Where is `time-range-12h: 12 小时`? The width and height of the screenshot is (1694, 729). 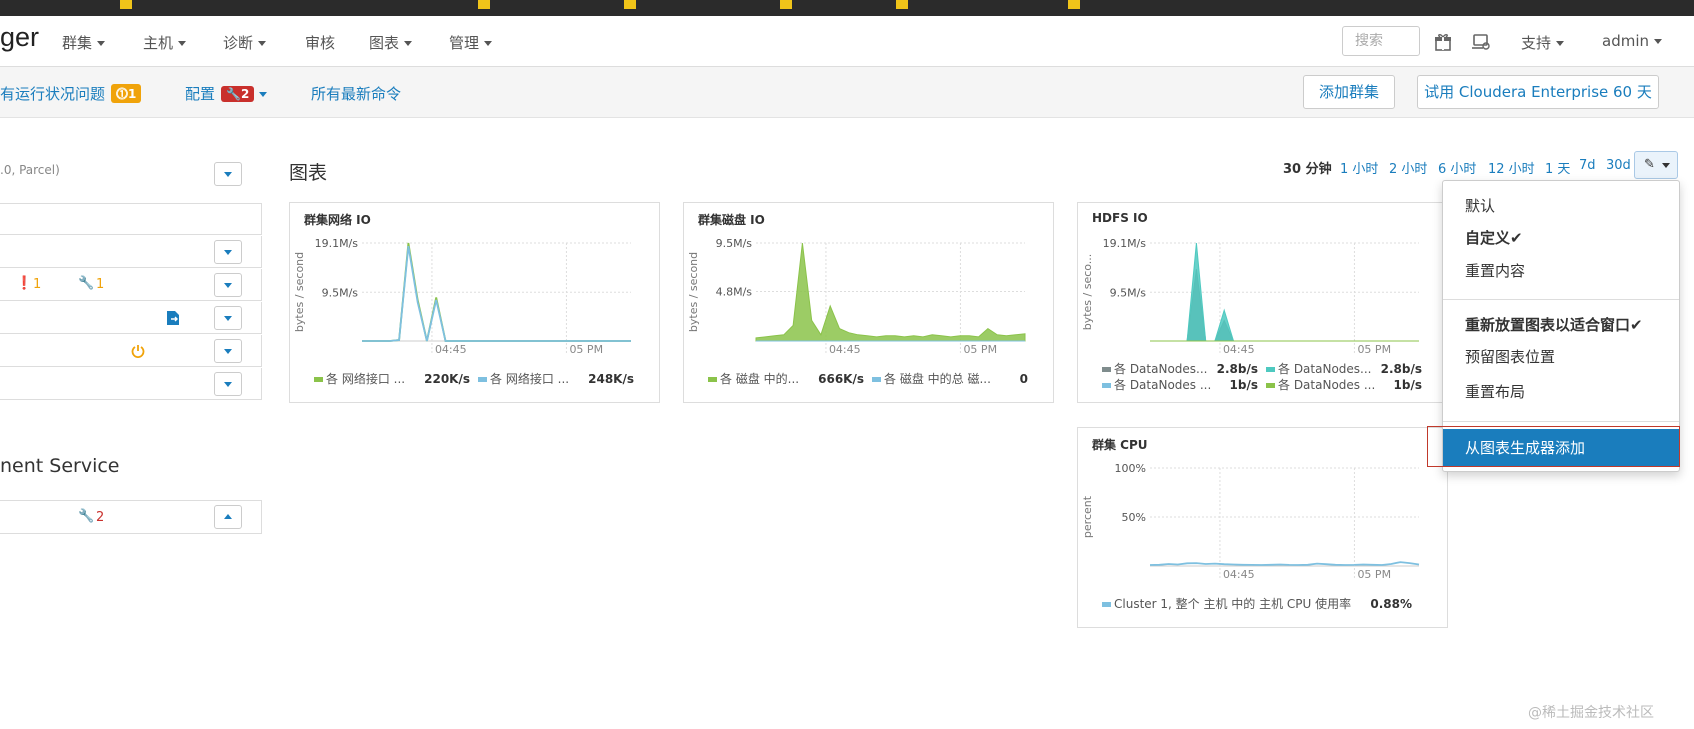 time-range-12h: 12 小时 is located at coordinates (1511, 167).